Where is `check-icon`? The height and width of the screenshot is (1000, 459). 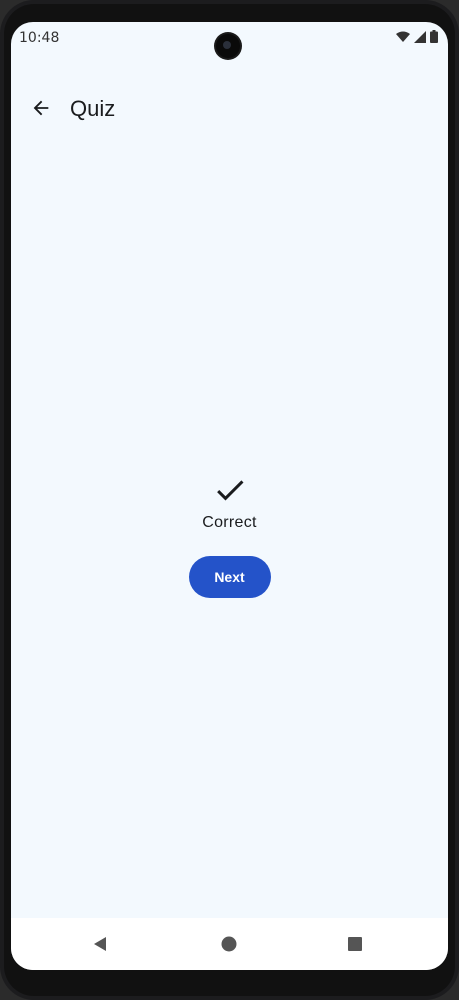 check-icon is located at coordinates (229, 490).